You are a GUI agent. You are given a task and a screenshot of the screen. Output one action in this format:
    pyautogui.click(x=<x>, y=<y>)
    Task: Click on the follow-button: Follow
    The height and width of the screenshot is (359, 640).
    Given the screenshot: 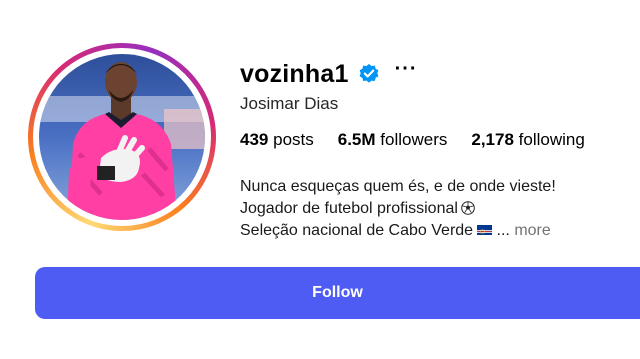 What is the action you would take?
    pyautogui.click(x=337, y=293)
    